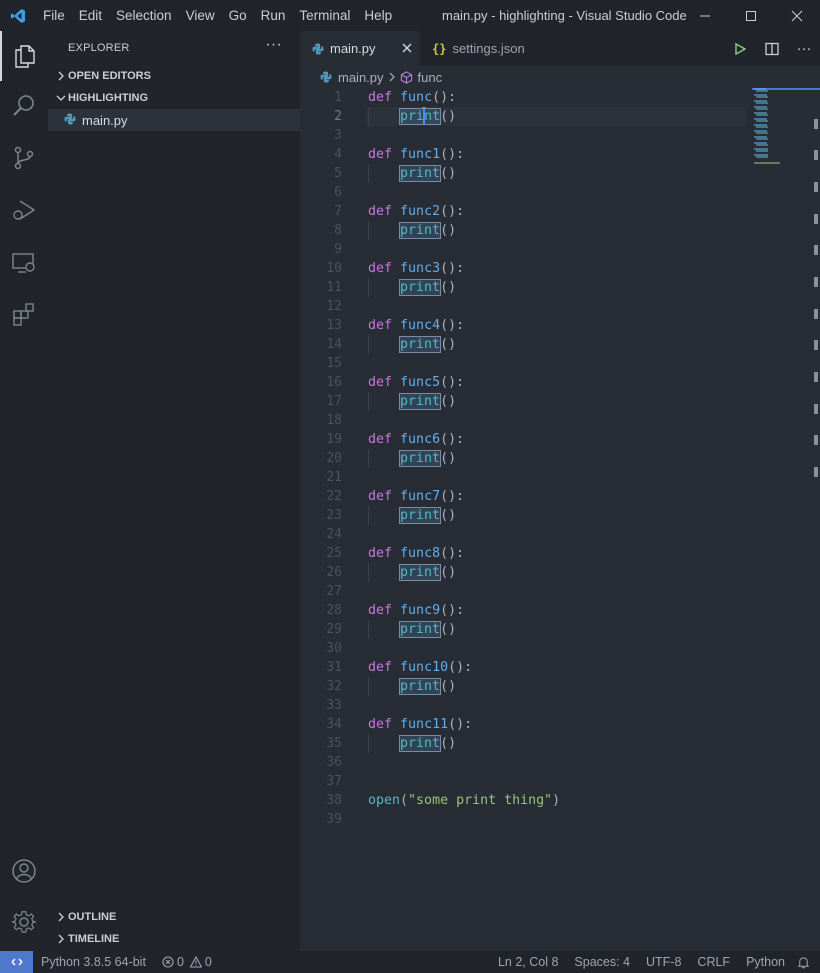 The image size is (820, 973). What do you see at coordinates (525, 572) in the screenshot?
I see `code-line: 26 print()` at bounding box center [525, 572].